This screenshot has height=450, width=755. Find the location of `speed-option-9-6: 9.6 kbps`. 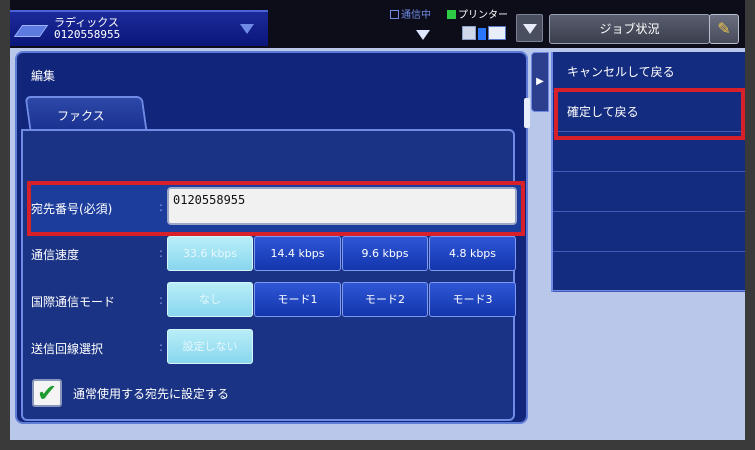

speed-option-9-6: 9.6 kbps is located at coordinates (385, 253).